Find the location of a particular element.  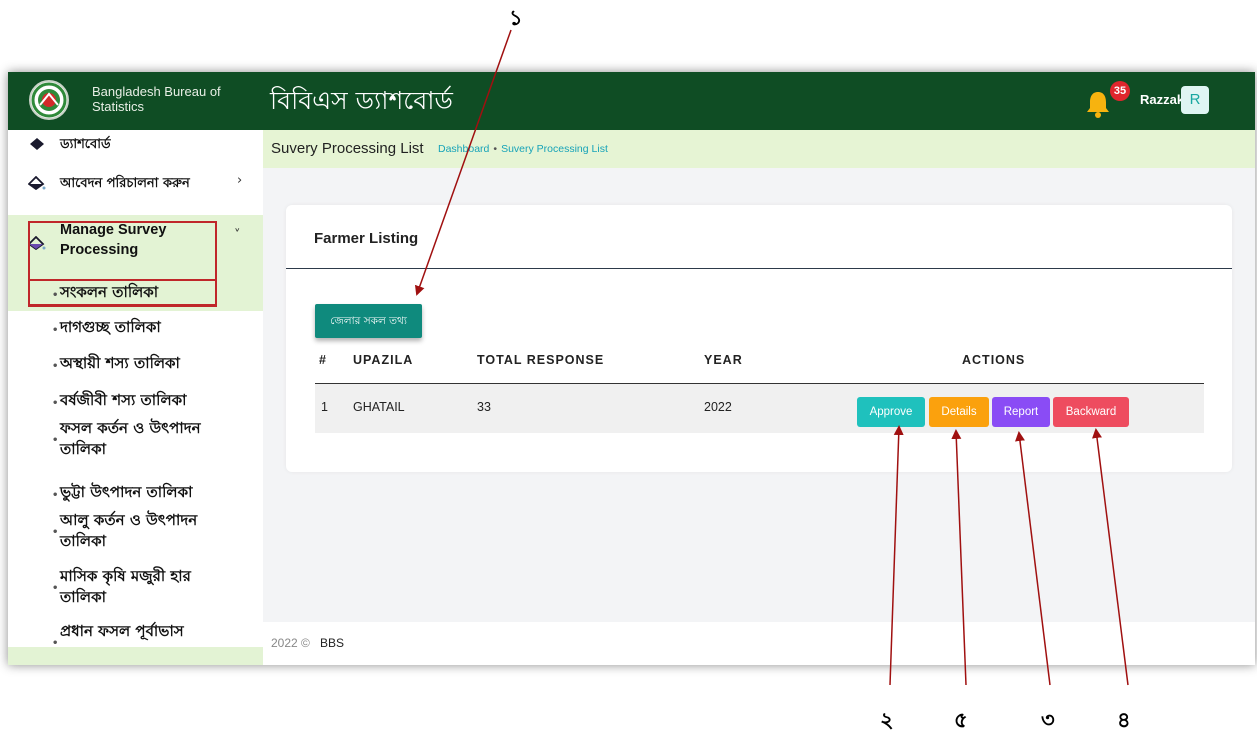

annotation-label: ৫ is located at coordinates (961, 720).